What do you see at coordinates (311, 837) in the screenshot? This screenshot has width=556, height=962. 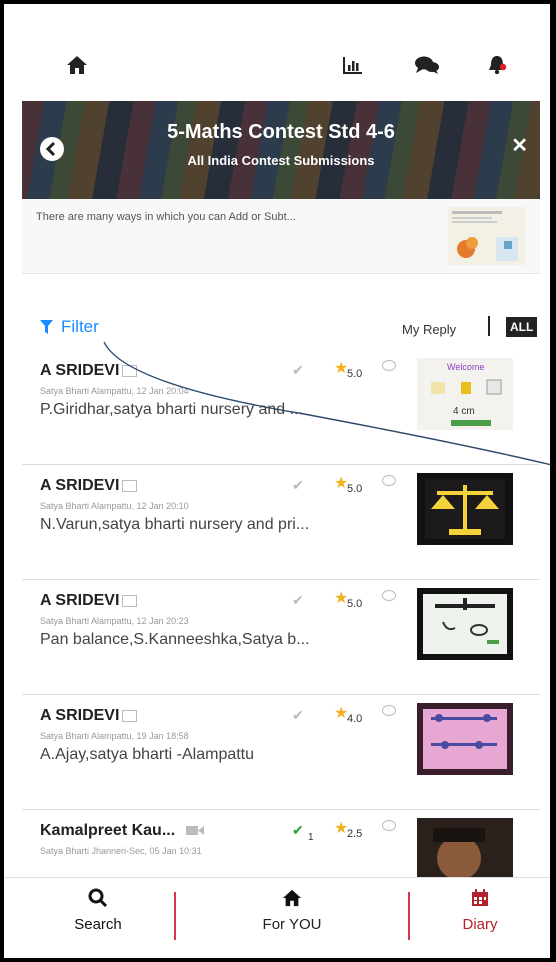 I see `check-count: 1` at bounding box center [311, 837].